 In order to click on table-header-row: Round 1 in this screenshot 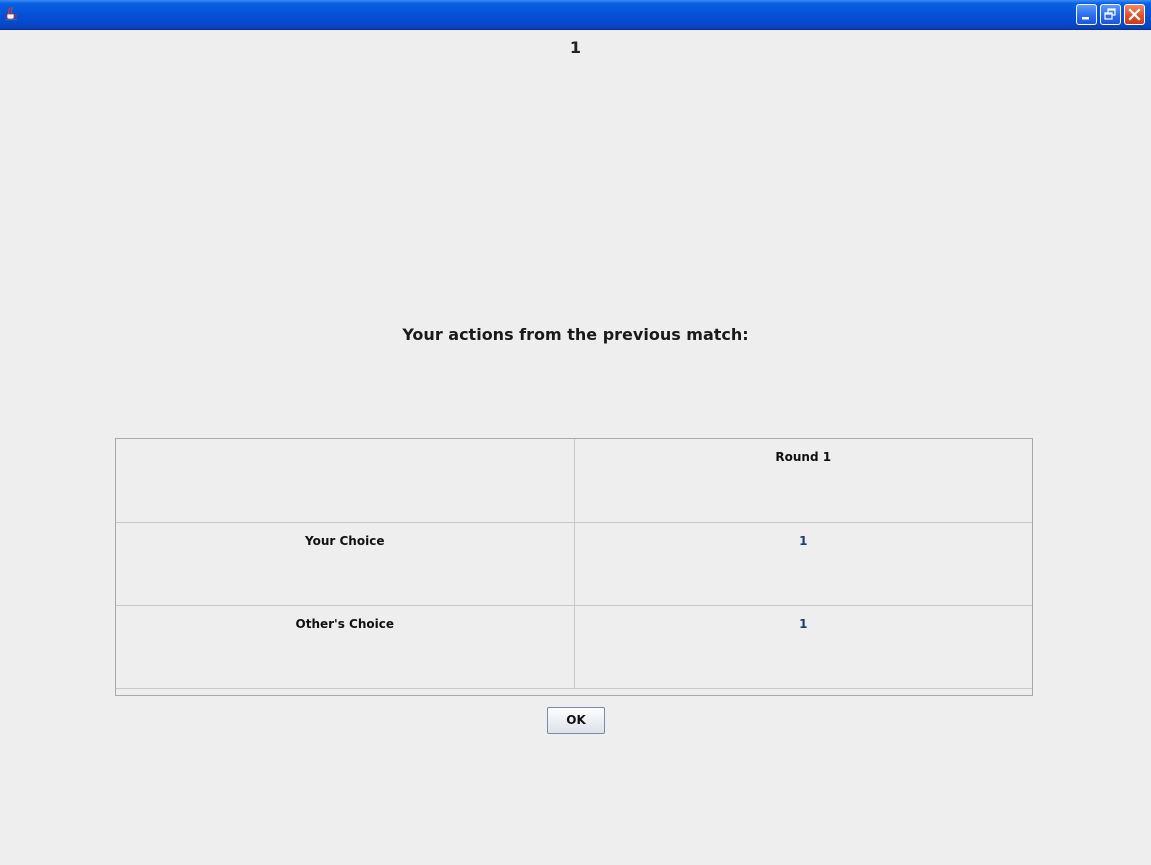, I will do `click(574, 481)`.